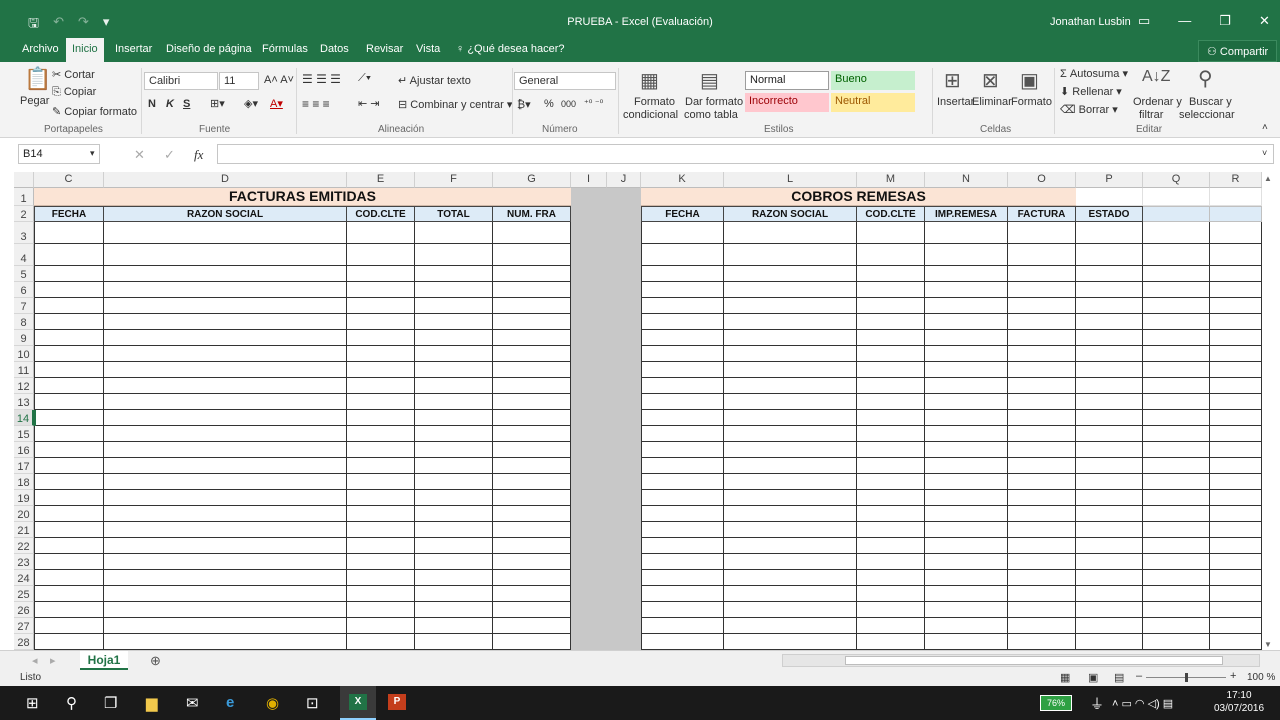 The image size is (1280, 720). Describe the element at coordinates (251, 103) in the screenshot. I see `fill-color-icon: ◈▾` at that location.